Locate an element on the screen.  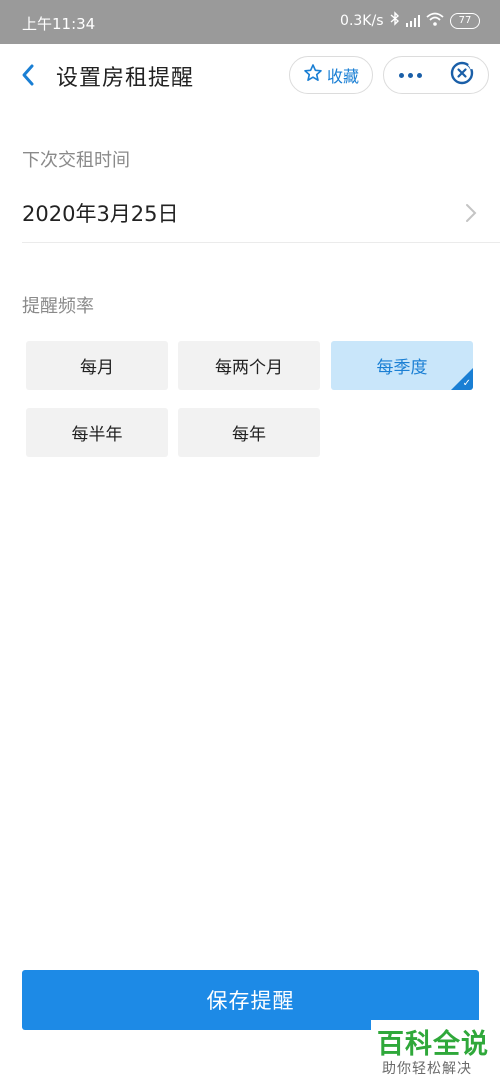
favorite-label: 收藏 is located at coordinates (342, 76).